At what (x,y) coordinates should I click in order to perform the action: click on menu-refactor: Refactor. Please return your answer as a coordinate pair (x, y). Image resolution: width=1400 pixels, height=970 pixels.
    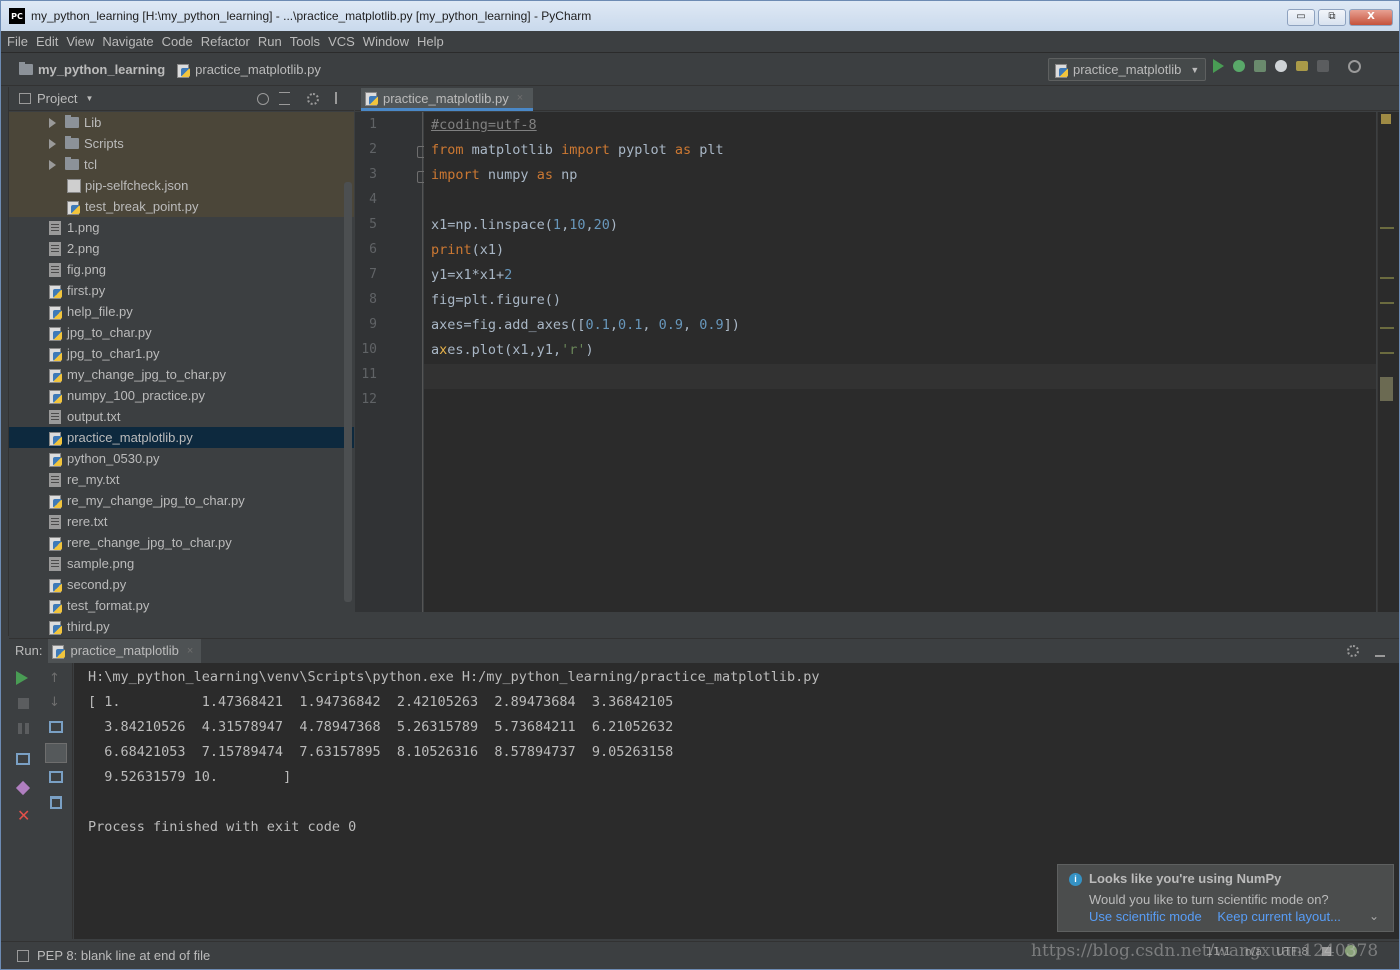
    Looking at the image, I should click on (225, 41).